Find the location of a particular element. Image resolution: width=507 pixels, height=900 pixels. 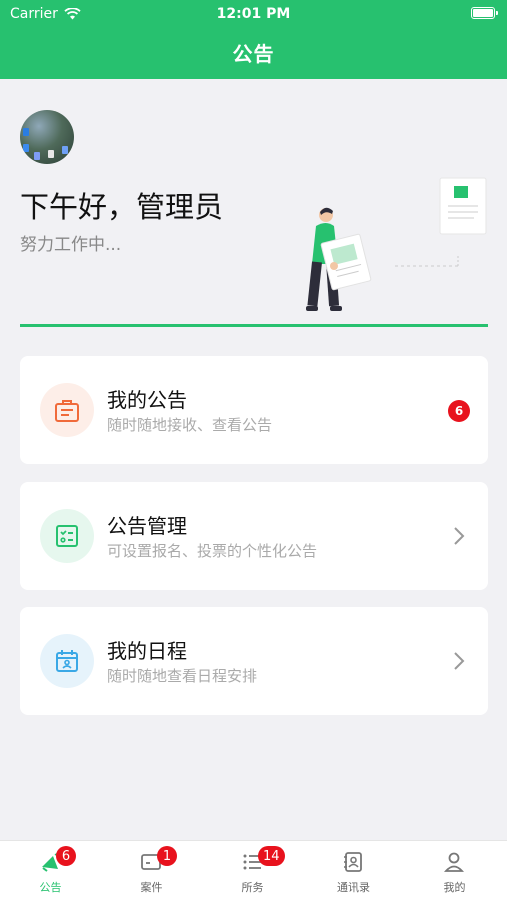

card-title: 我的公告 is located at coordinates (147, 400).